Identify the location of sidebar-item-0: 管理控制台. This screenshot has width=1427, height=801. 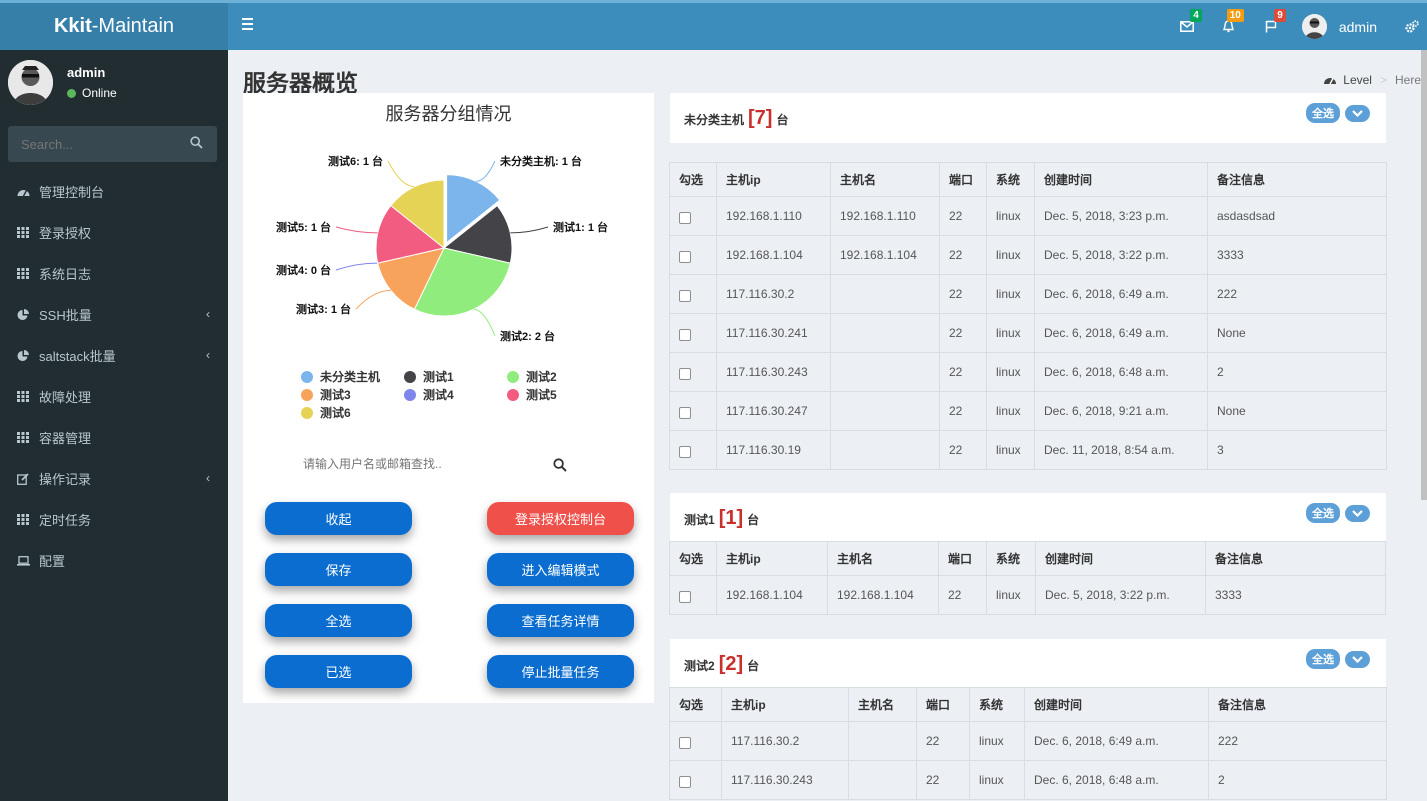
(114, 191).